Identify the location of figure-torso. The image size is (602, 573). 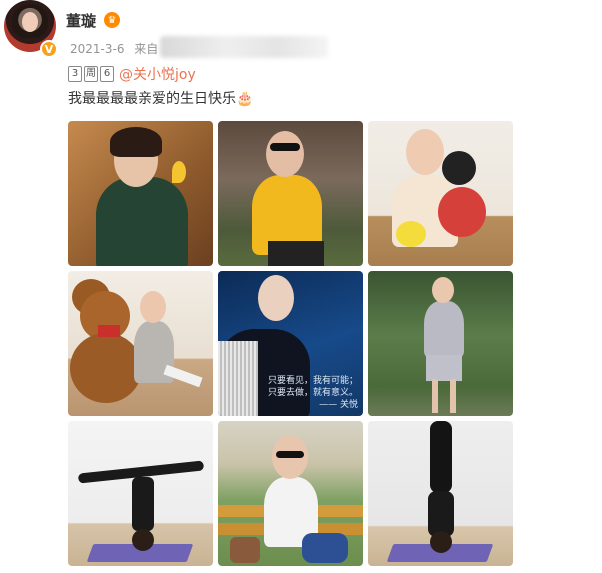
(143, 504).